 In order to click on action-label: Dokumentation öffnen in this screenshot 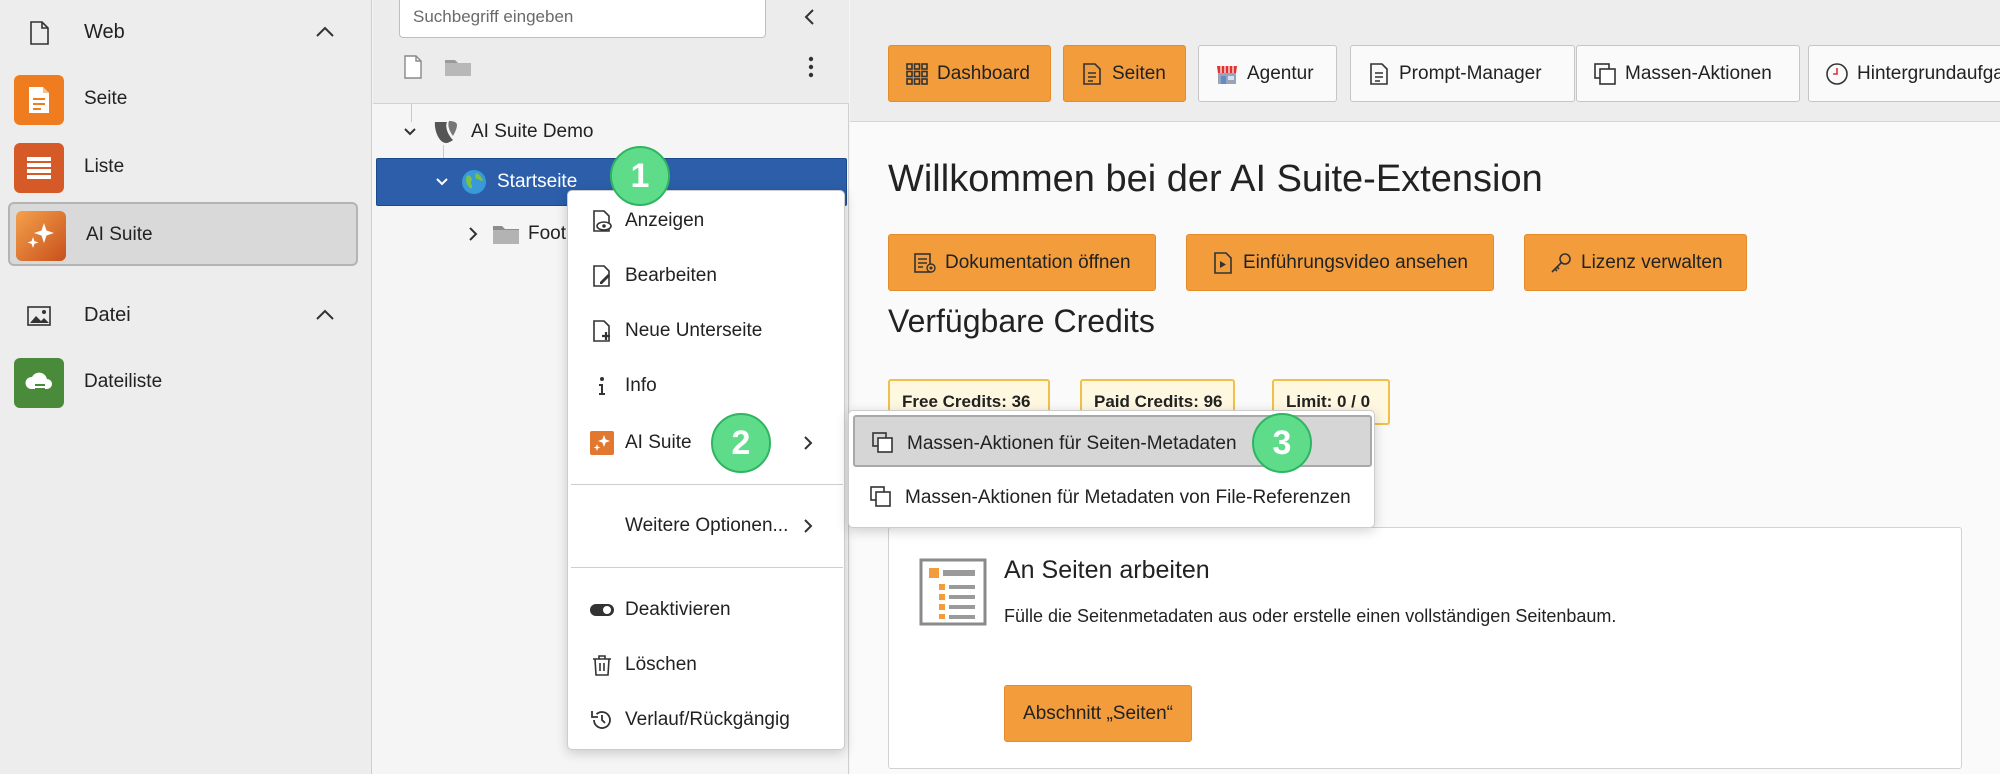, I will do `click(1038, 262)`.